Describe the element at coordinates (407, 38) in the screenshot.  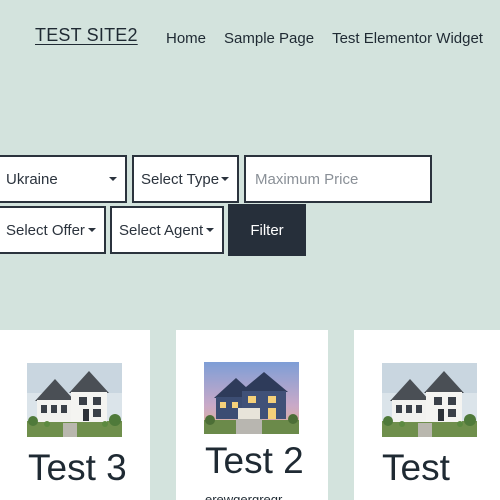
I see `nav-test-elementor-widget: Test Elementor Widget` at that location.